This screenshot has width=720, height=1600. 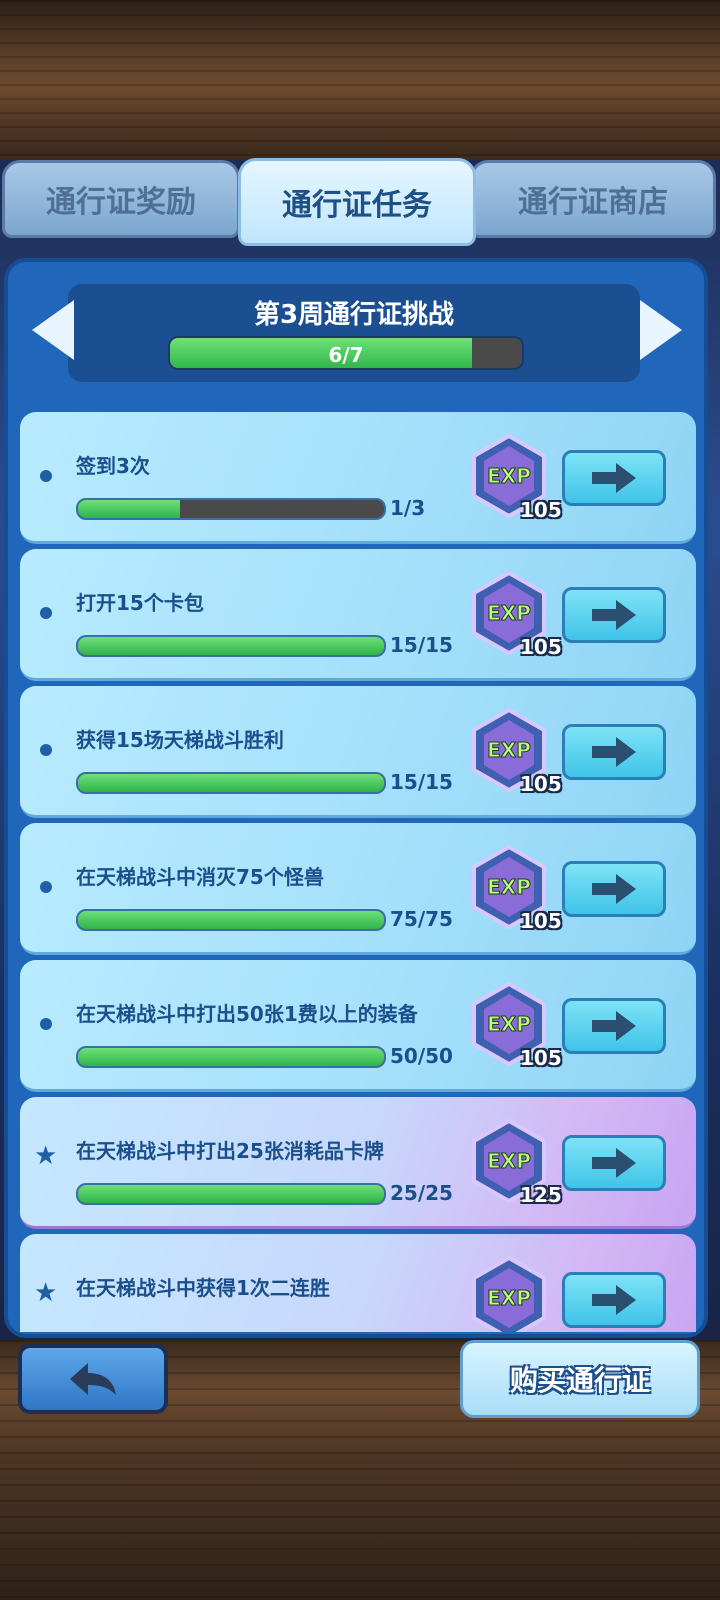 What do you see at coordinates (421, 919) in the screenshot?
I see `task-progress-text: 75/75` at bounding box center [421, 919].